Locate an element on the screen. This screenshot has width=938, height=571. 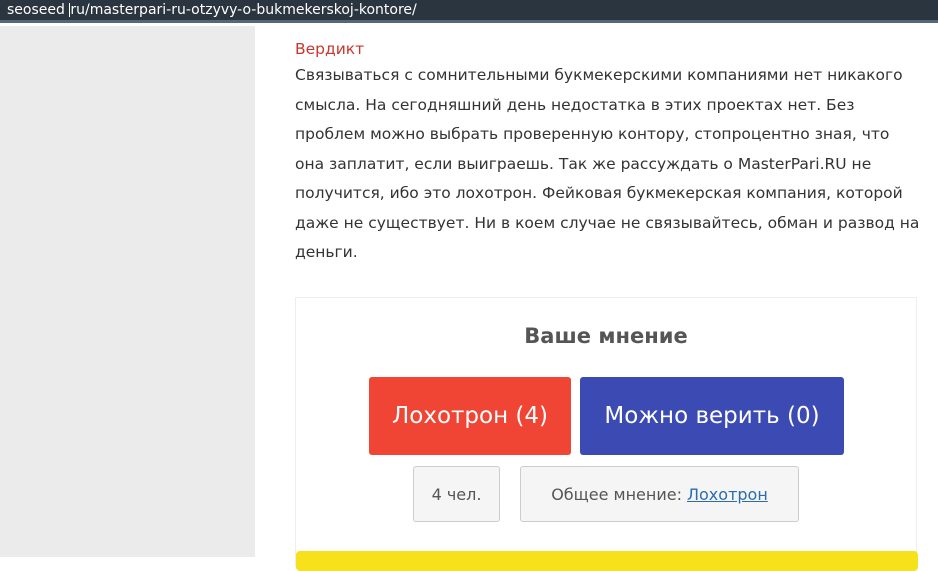
overall-label: Общее мнение: is located at coordinates (616, 494).